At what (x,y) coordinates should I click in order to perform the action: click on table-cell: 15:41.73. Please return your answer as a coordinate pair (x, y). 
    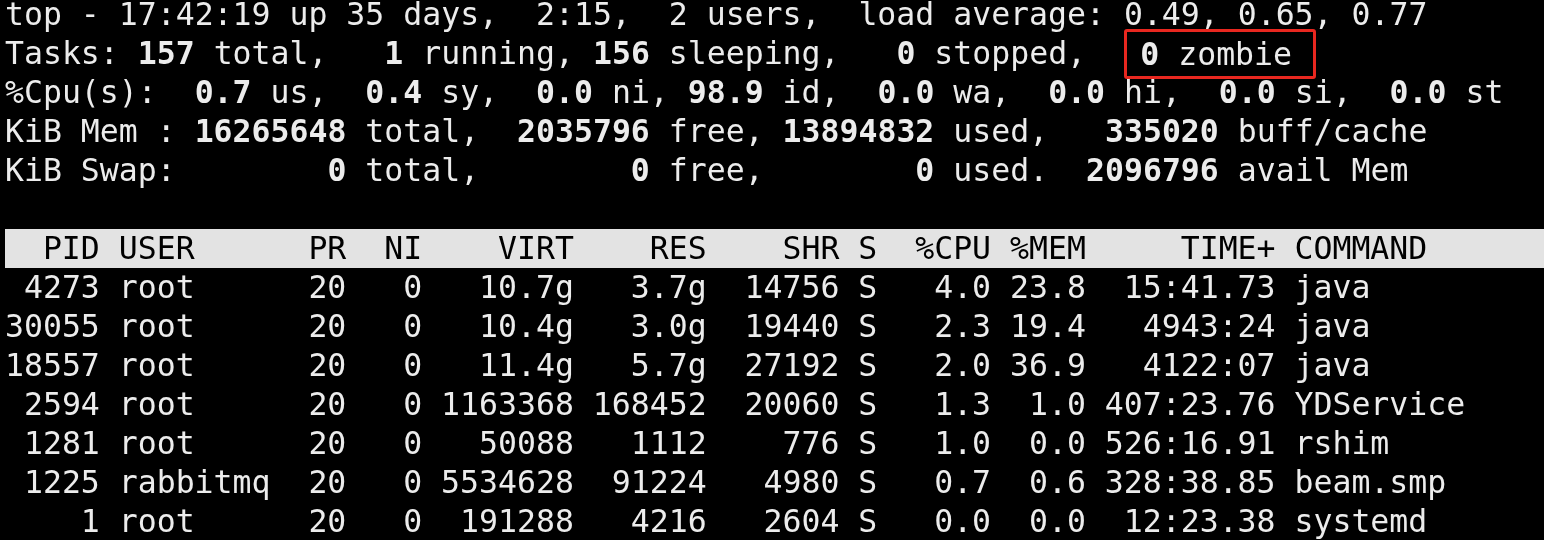
    Looking at the image, I should click on (1199, 287).